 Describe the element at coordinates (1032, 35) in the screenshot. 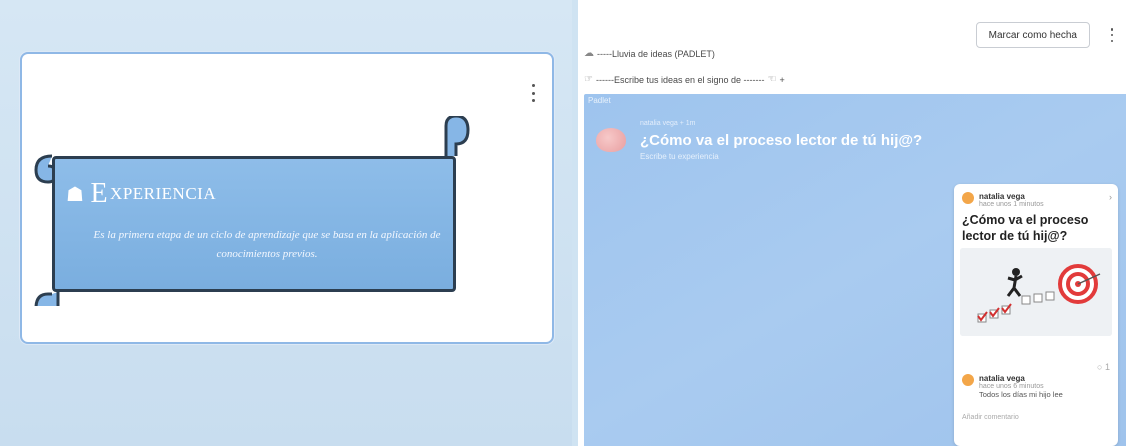

I see `mark-as-done-button: Marcar como hecha` at that location.